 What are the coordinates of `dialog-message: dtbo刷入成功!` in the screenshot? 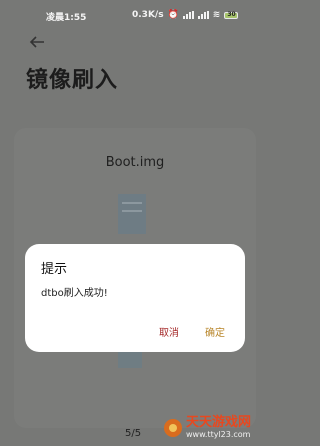 It's located at (74, 293).